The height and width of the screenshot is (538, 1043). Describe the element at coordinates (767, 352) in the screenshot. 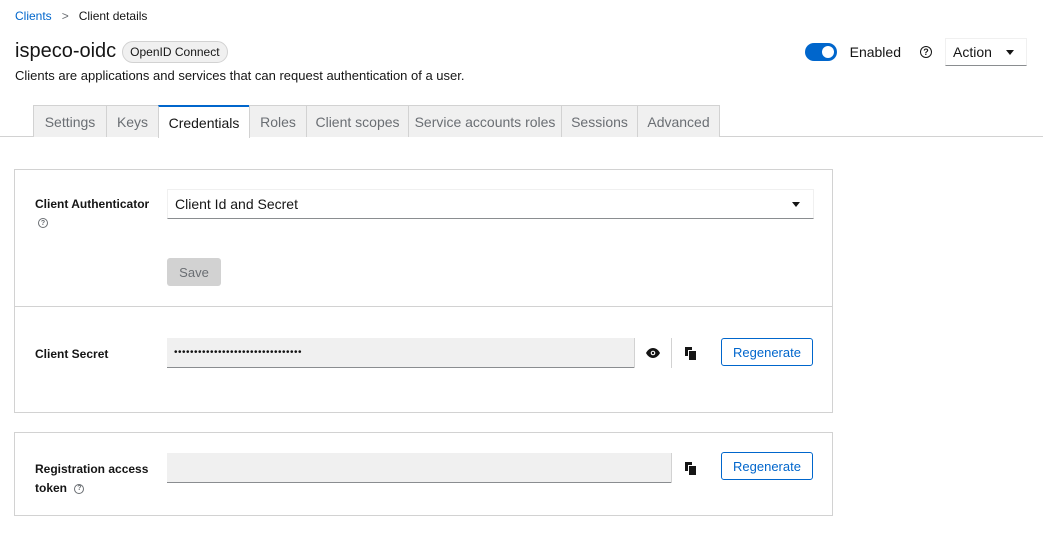

I see `regenerate-secret-button: Regenerate` at that location.